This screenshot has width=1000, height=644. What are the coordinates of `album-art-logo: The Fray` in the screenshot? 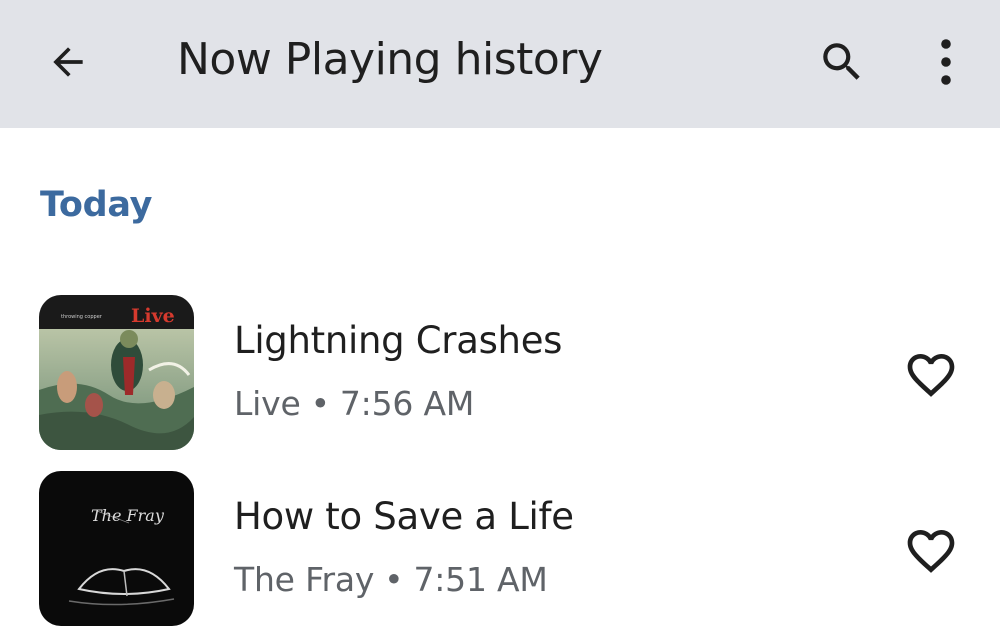 It's located at (128, 515).